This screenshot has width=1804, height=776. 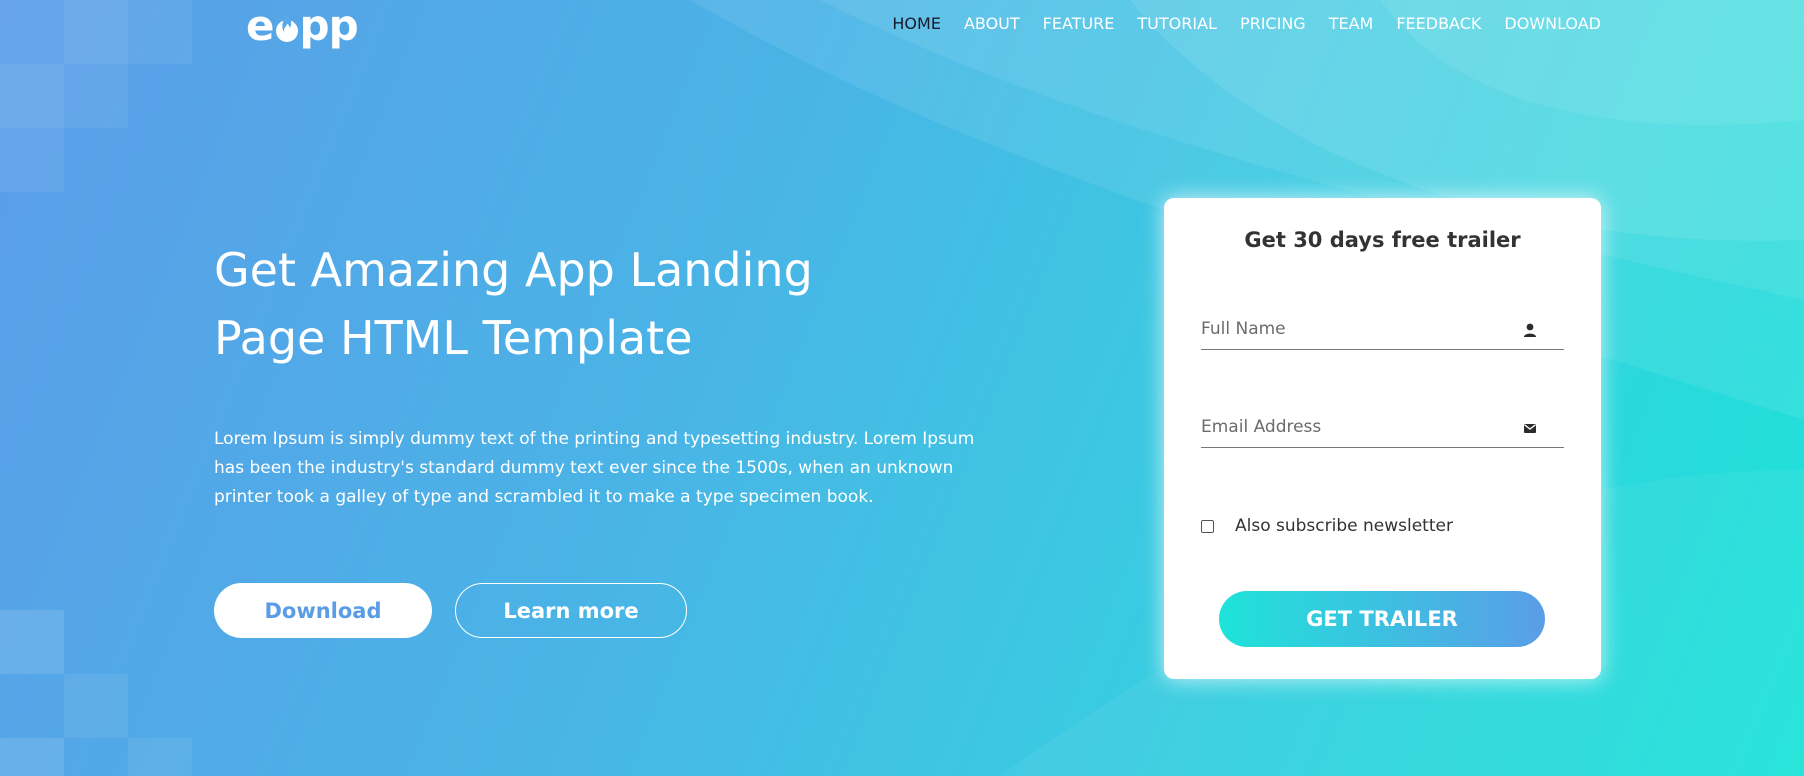 I want to click on get-trailer-button: GET TRAILER, so click(x=1382, y=619).